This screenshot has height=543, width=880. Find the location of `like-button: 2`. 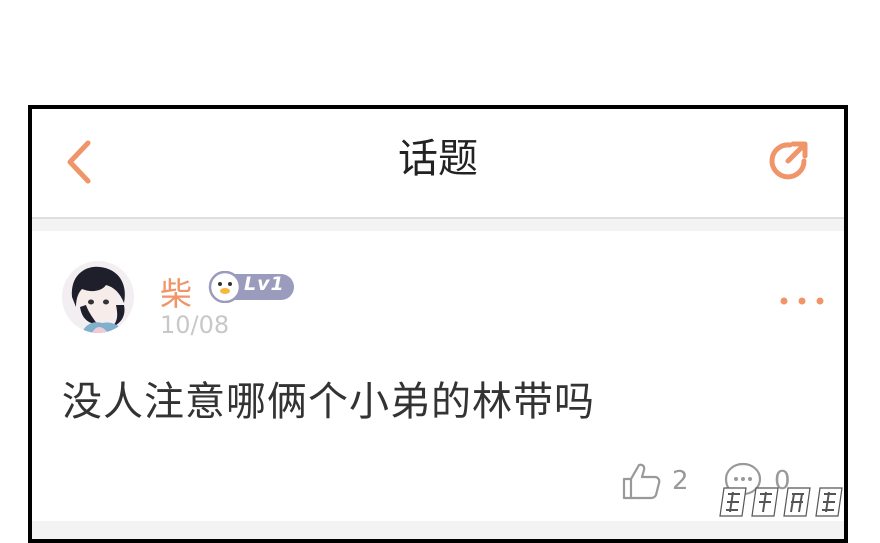

like-button: 2 is located at coordinates (654, 481).